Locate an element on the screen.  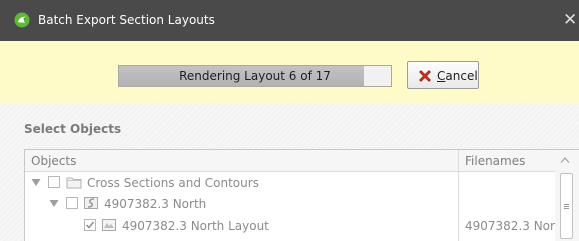
row-filename: 4907382.3 North is located at coordinates (516, 226).